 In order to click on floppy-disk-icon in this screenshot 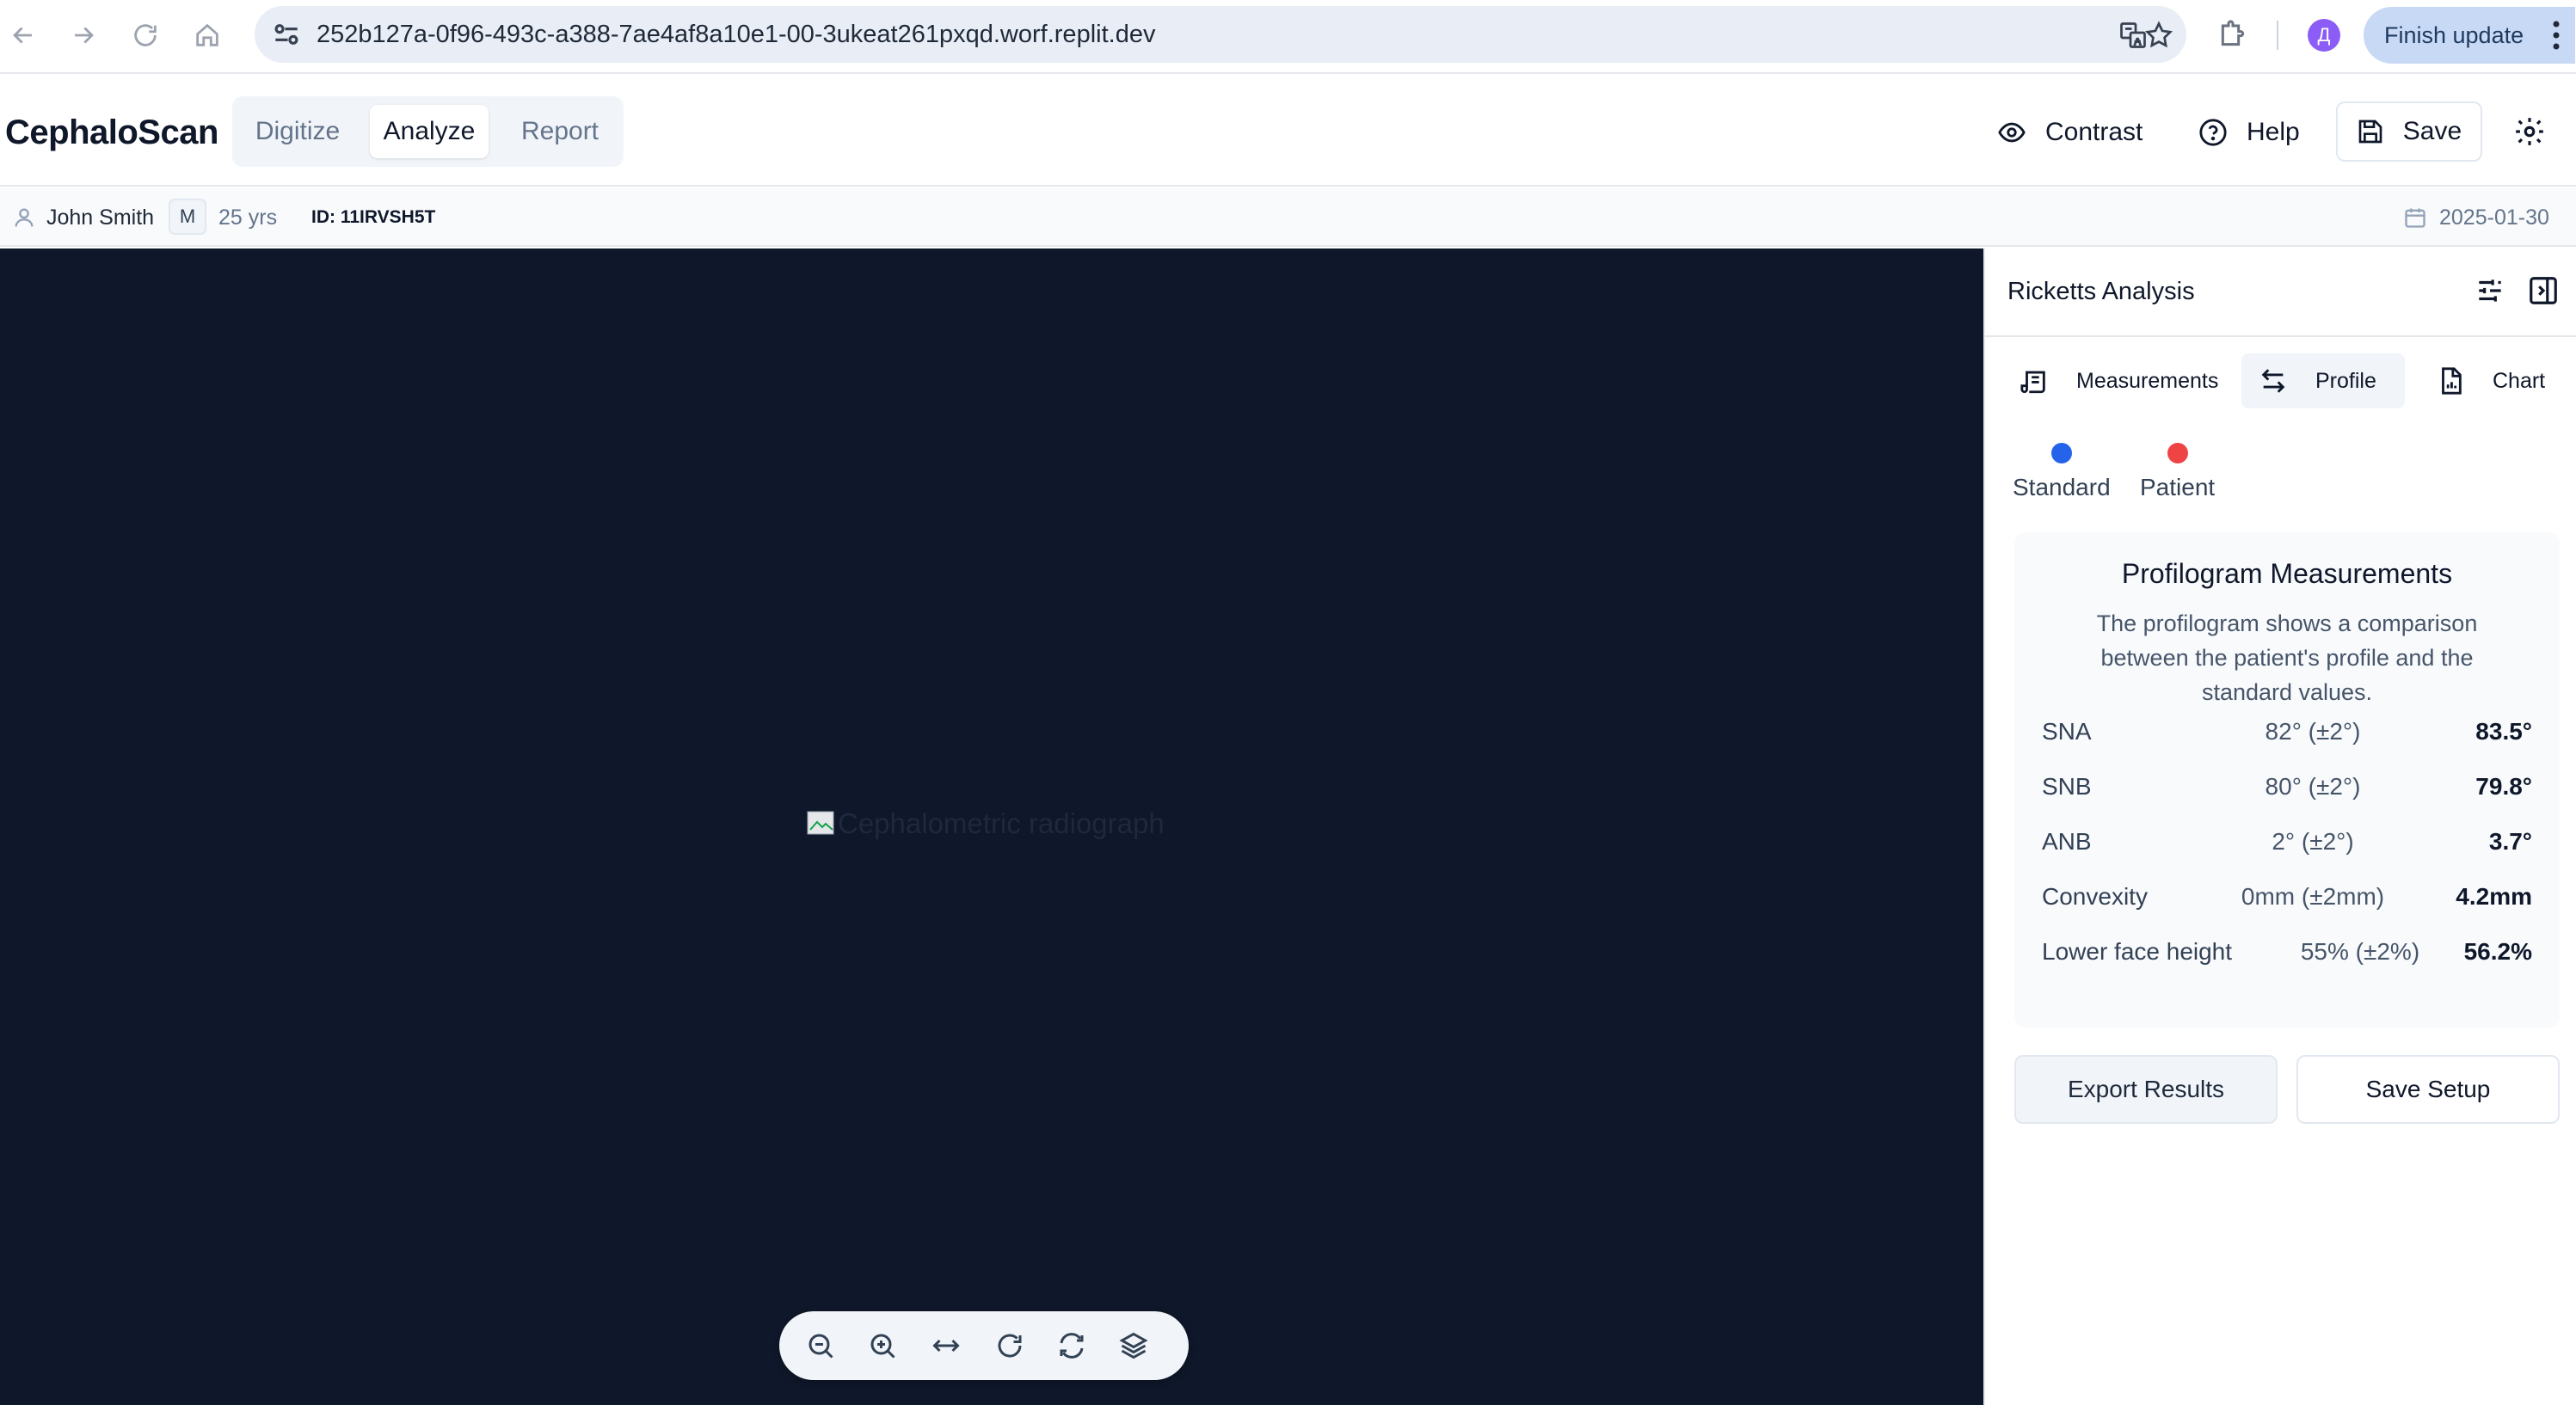, I will do `click(2370, 132)`.